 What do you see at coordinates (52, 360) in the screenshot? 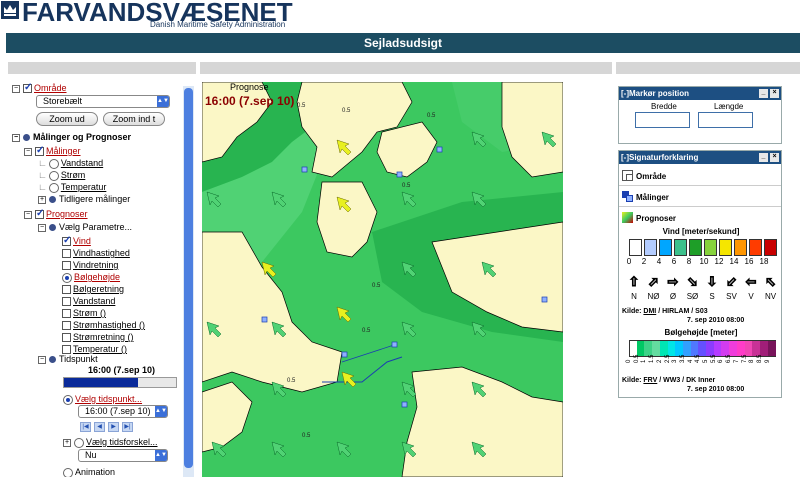
I see `bullet-icon` at bounding box center [52, 360].